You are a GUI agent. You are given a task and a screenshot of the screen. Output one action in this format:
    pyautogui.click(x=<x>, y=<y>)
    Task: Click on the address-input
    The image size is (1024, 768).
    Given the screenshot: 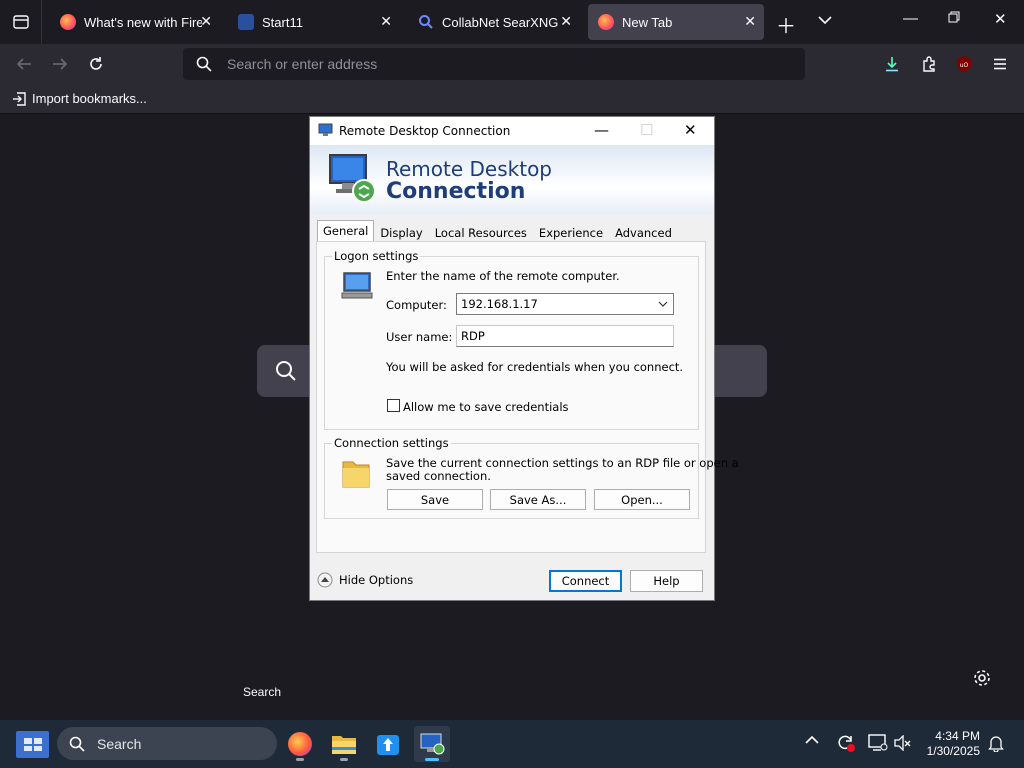 What is the action you would take?
    pyautogui.click(x=507, y=64)
    